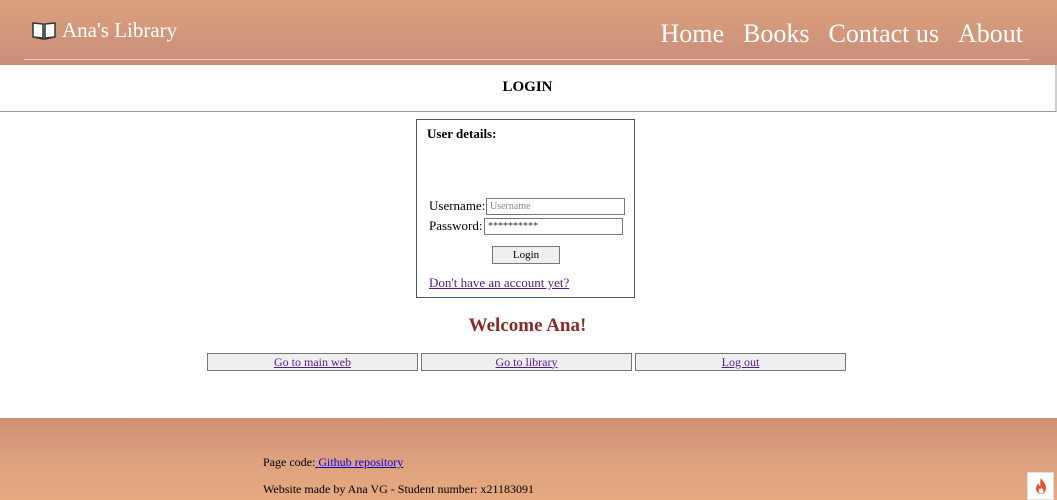  I want to click on username-input, so click(555, 206).